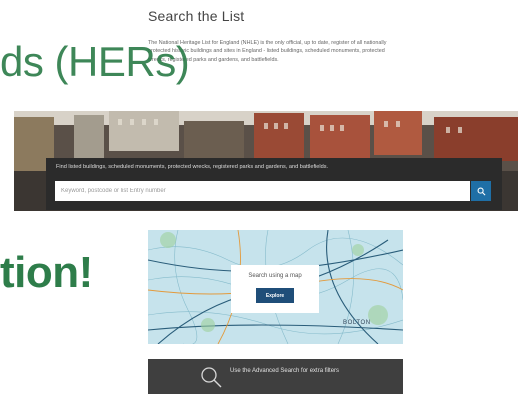  Describe the element at coordinates (95, 61) in the screenshot. I see `background-slide-text-top: ds (HERs)` at that location.